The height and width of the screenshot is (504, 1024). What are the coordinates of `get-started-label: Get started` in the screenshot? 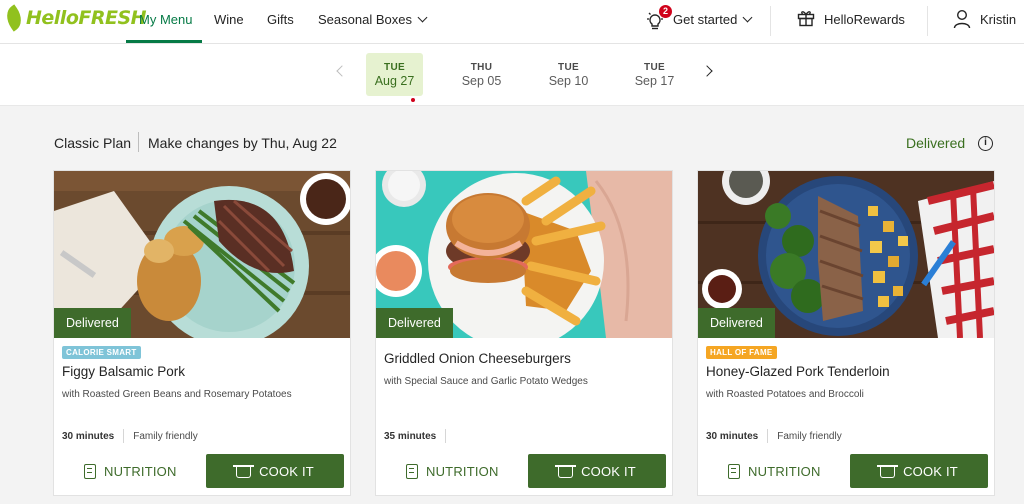 It's located at (705, 19).